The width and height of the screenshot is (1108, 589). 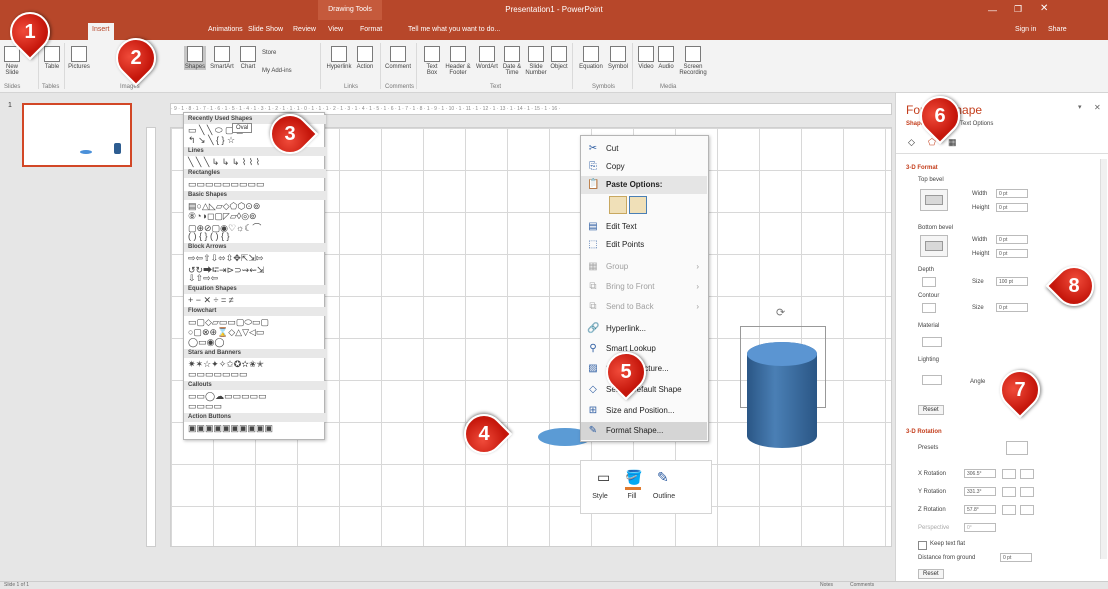 I want to click on rectangles-row: ▭▭▭▭▭▭▭▭▭, so click(x=226, y=184).